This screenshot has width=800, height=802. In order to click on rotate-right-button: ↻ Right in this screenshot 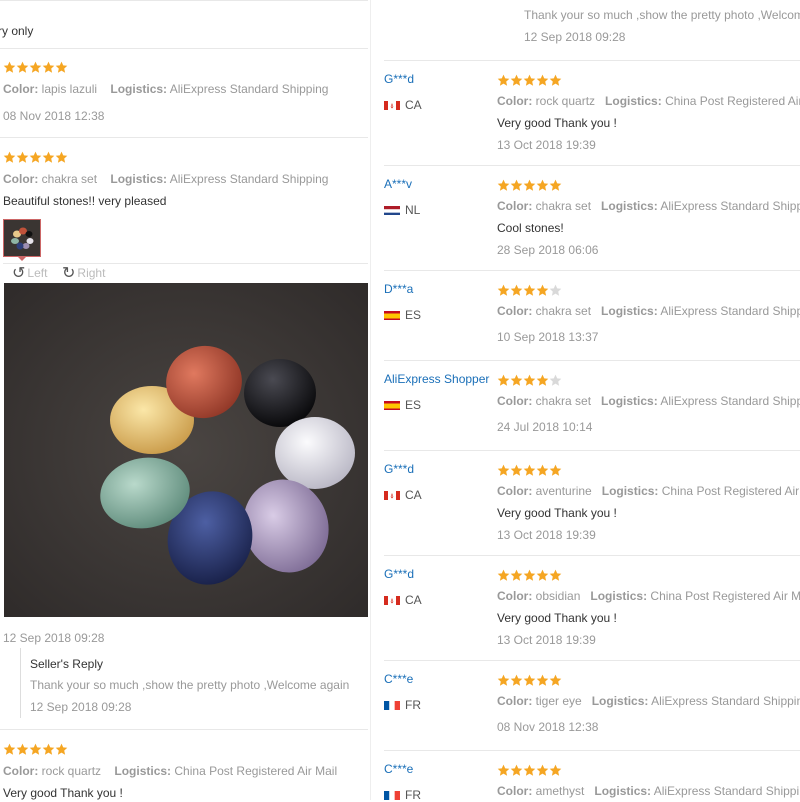, I will do `click(83, 273)`.